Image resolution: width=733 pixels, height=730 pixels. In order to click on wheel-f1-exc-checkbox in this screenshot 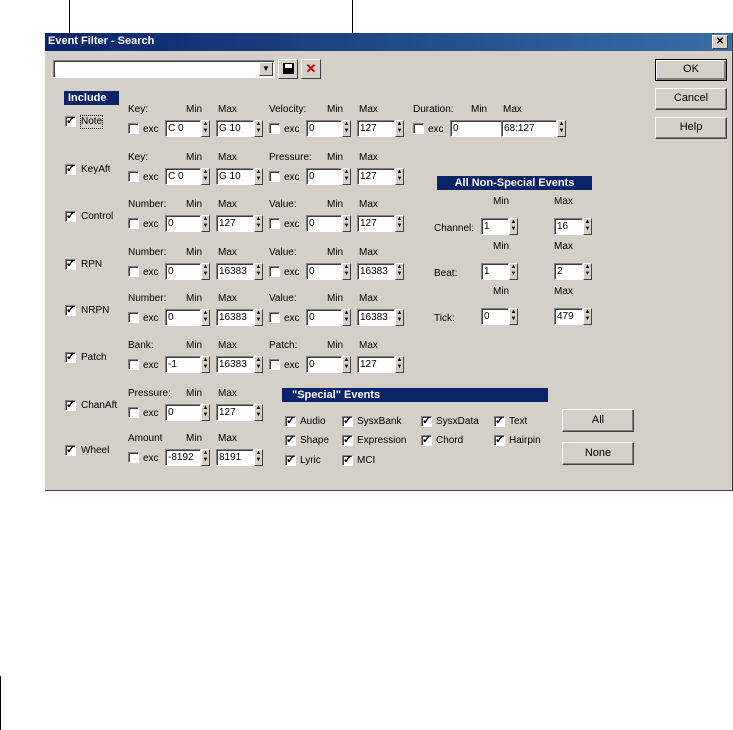, I will do `click(133, 457)`.